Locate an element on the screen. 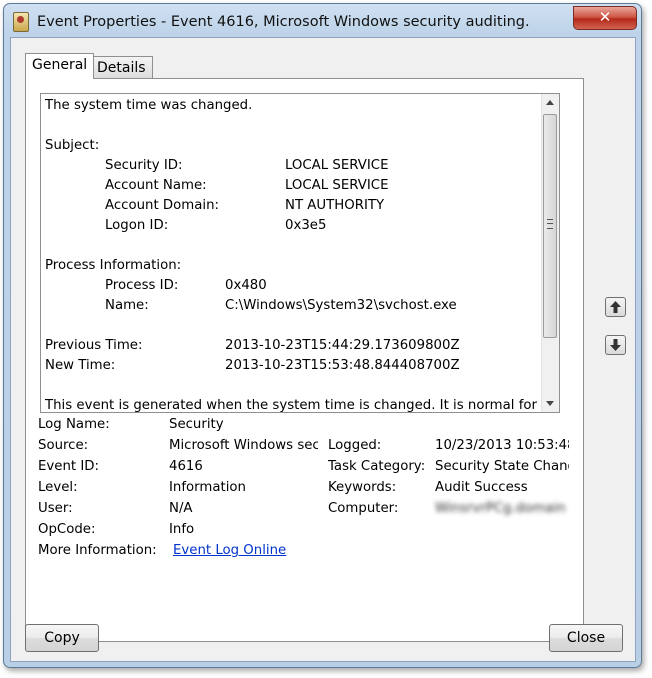  keywords-label: Keywords: is located at coordinates (362, 487).